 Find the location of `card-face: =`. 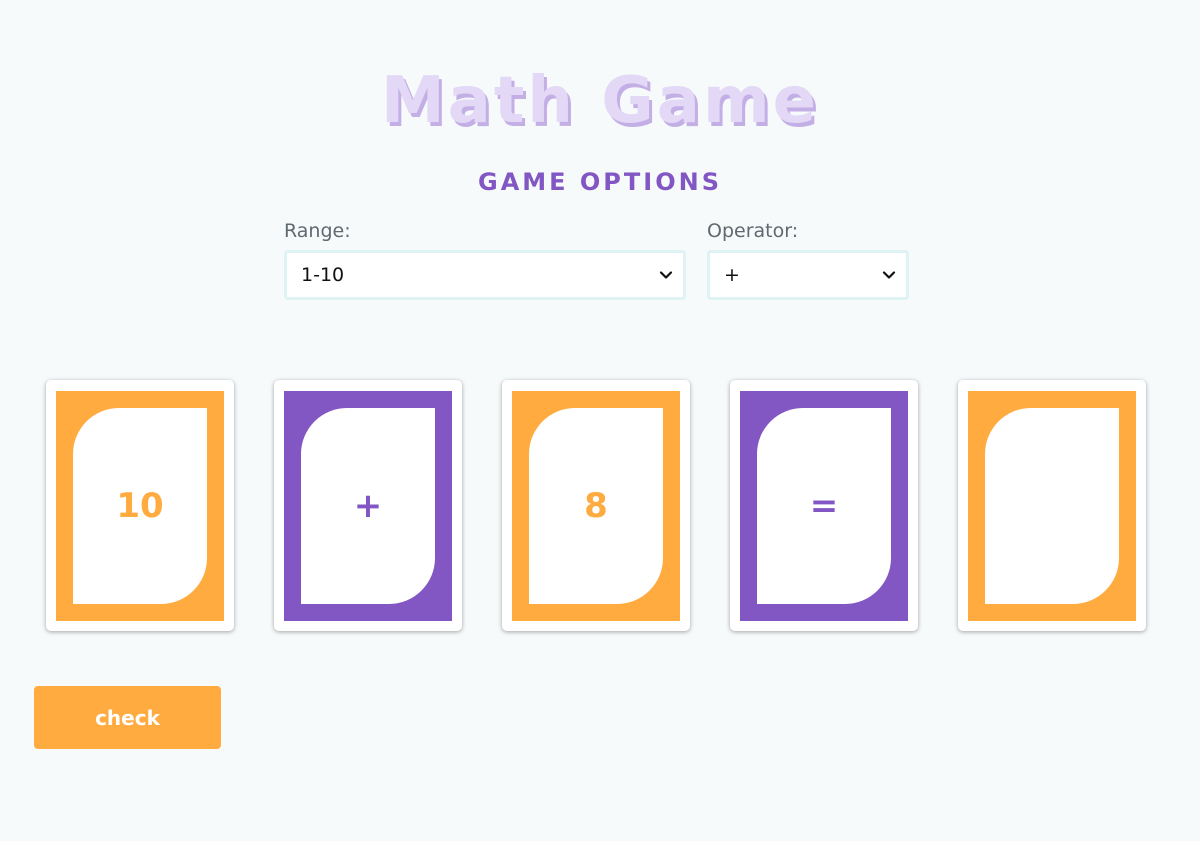

card-face: = is located at coordinates (824, 506).